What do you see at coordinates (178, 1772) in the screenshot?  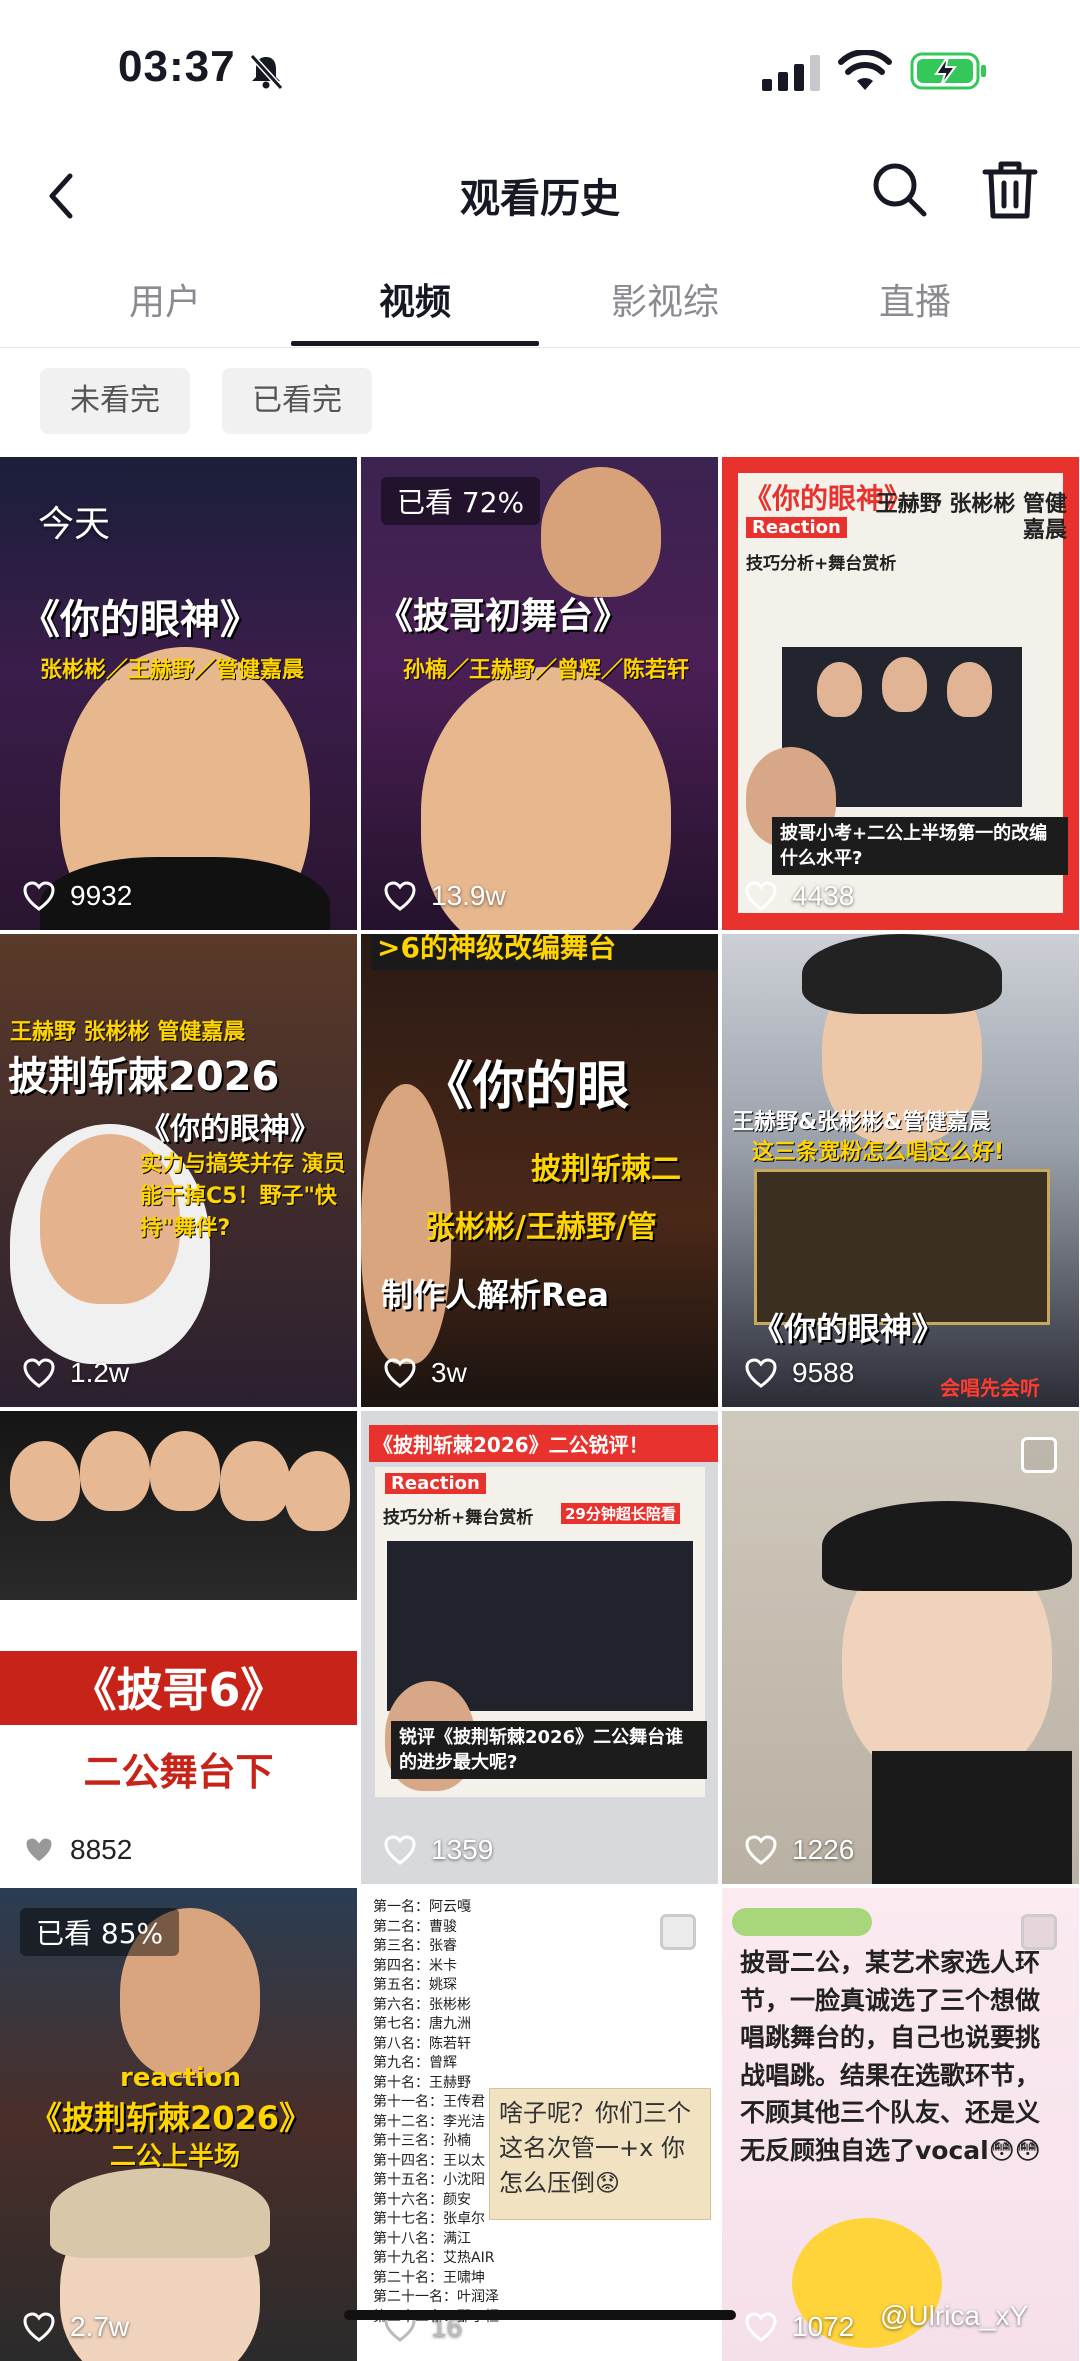 I see `video-subtitle: 二公舞台下` at bounding box center [178, 1772].